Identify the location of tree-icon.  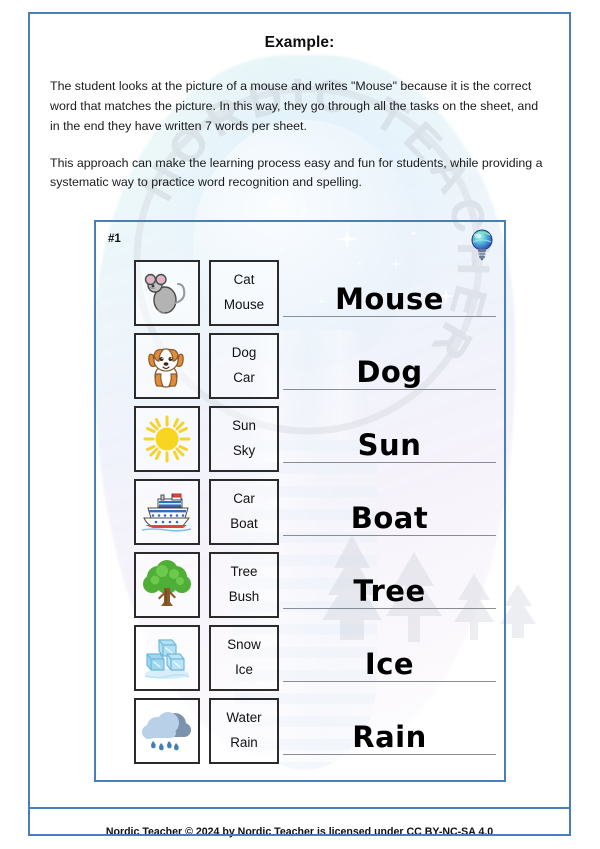
(167, 582).